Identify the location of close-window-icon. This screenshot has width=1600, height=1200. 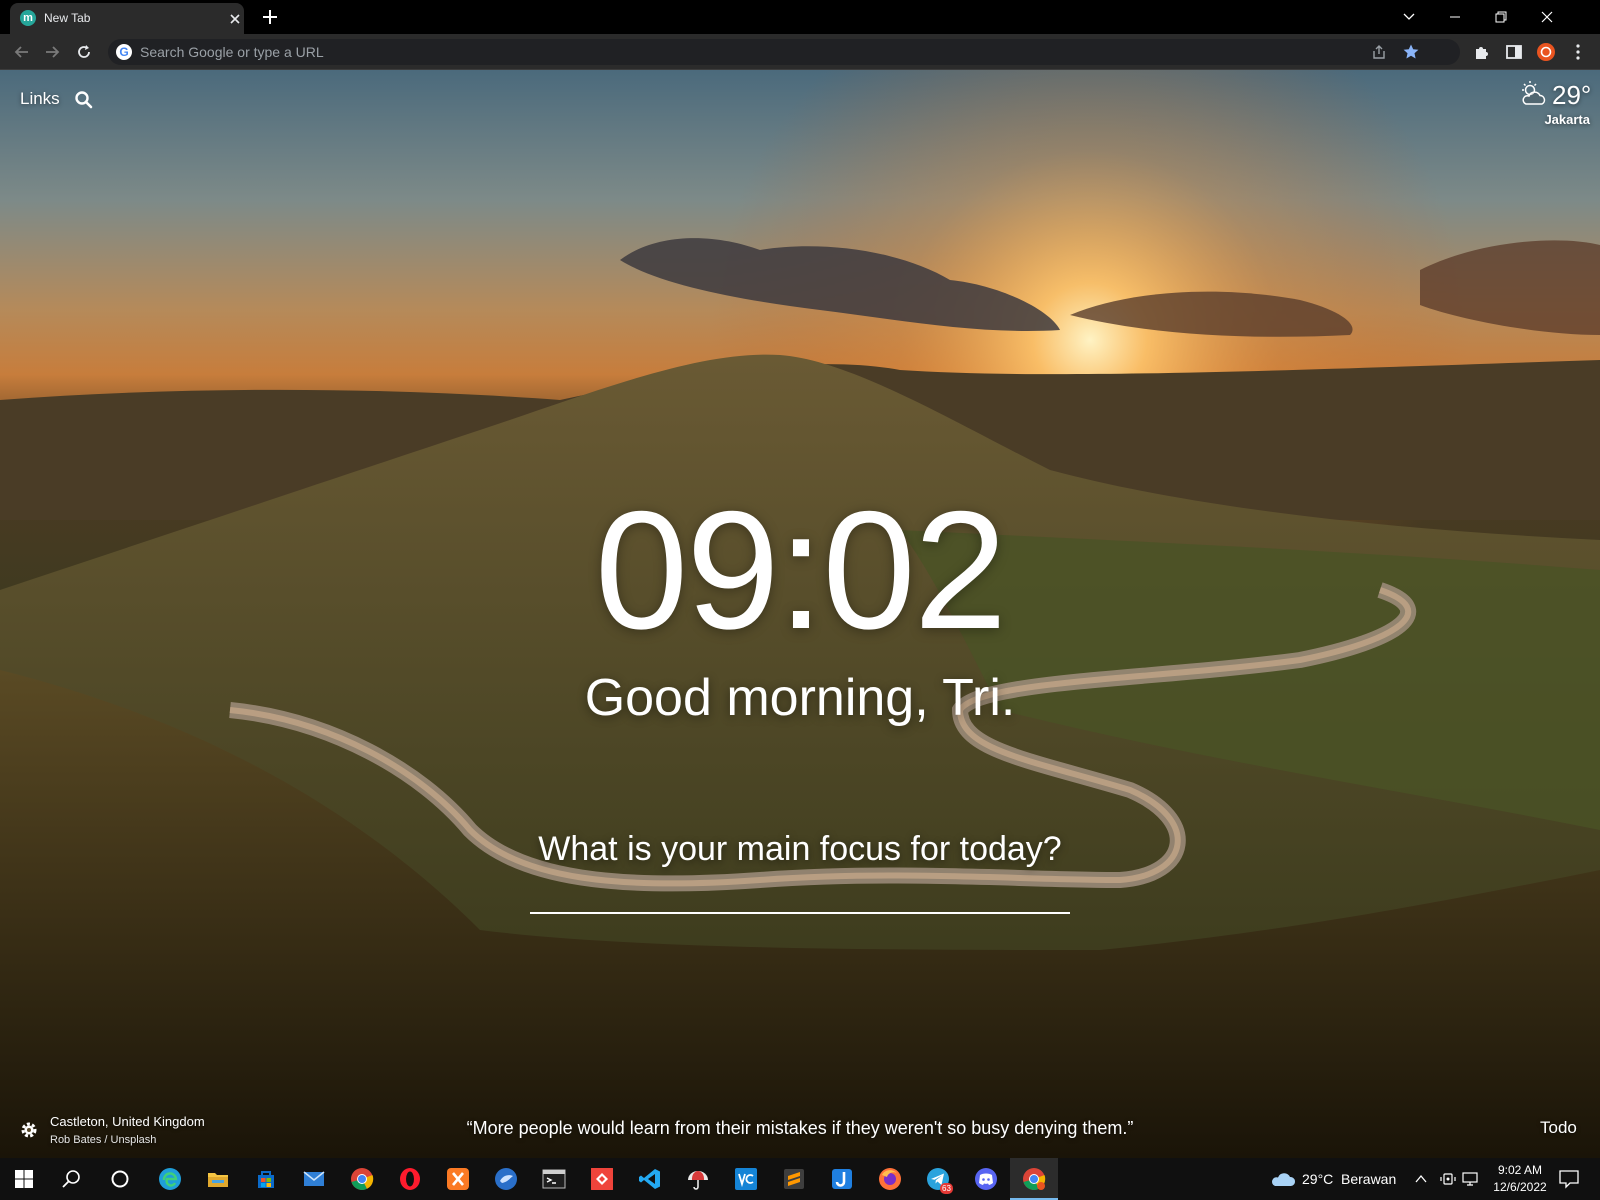
(1547, 17).